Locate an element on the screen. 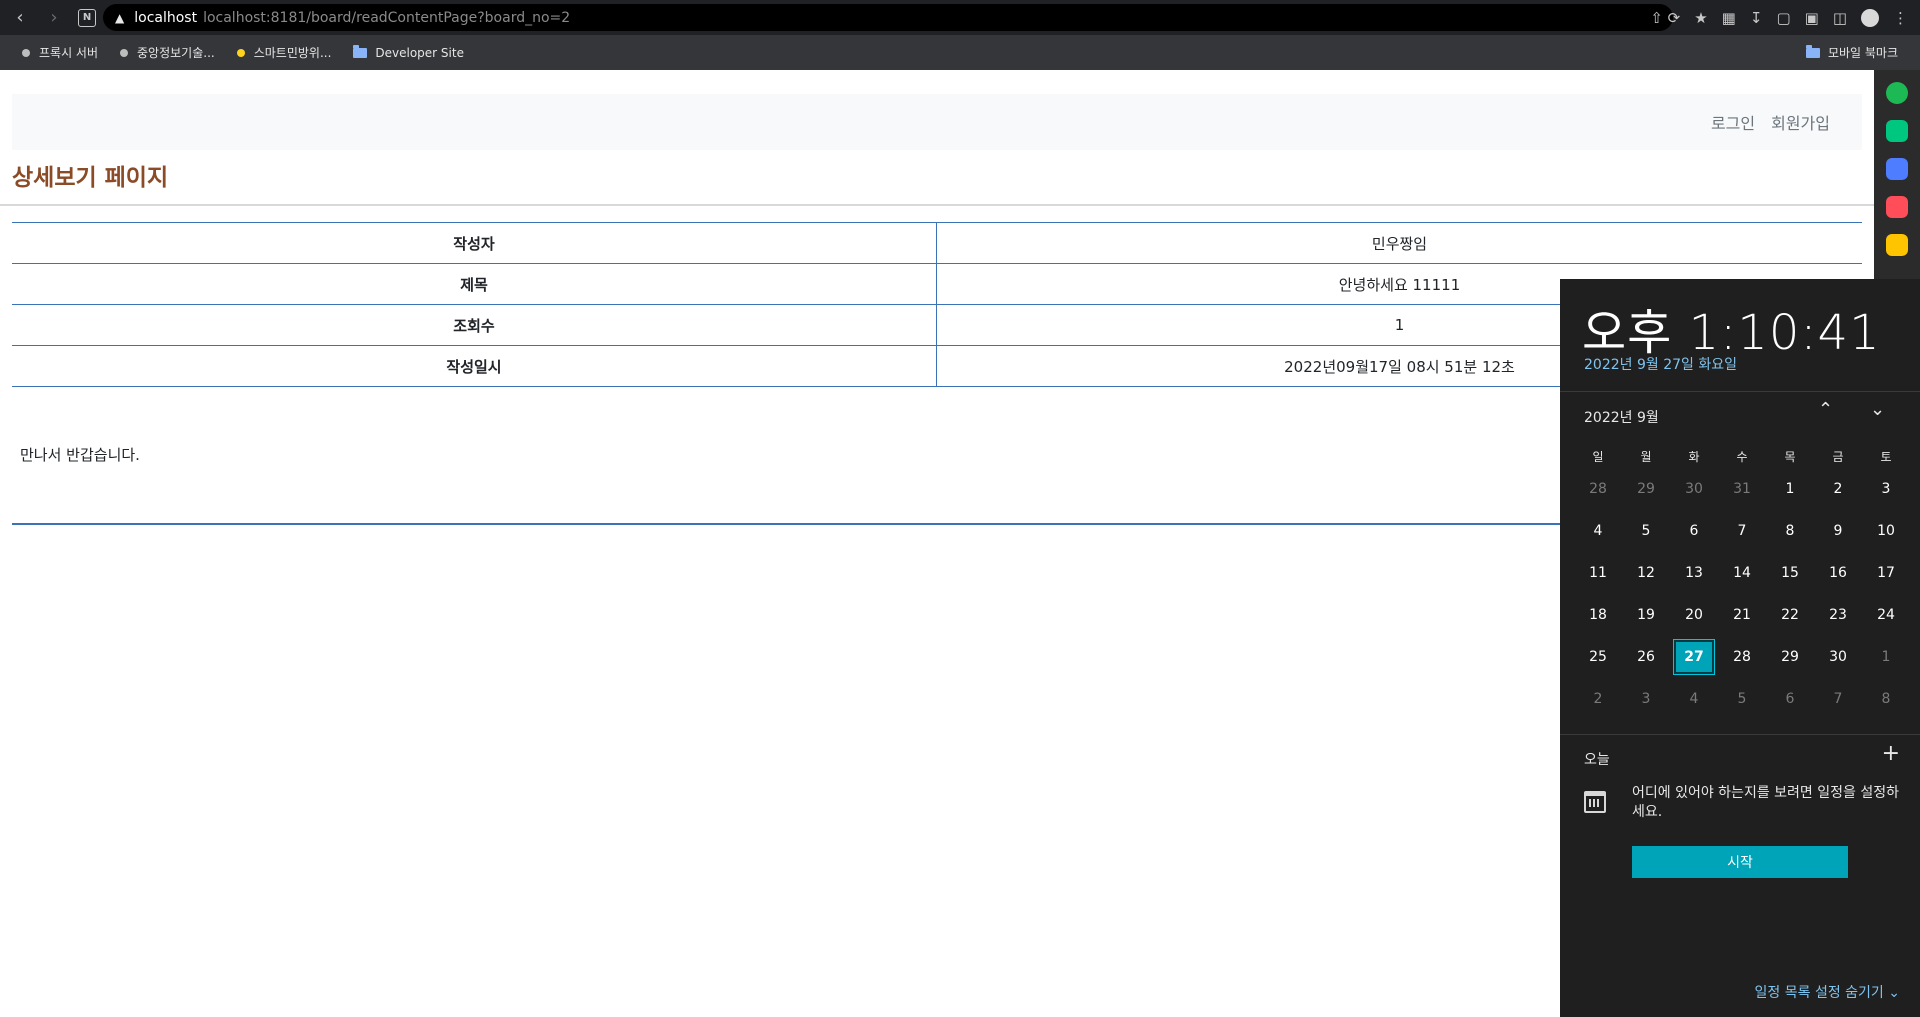 The image size is (1920, 1017). weekday-label: 수 is located at coordinates (1742, 456).